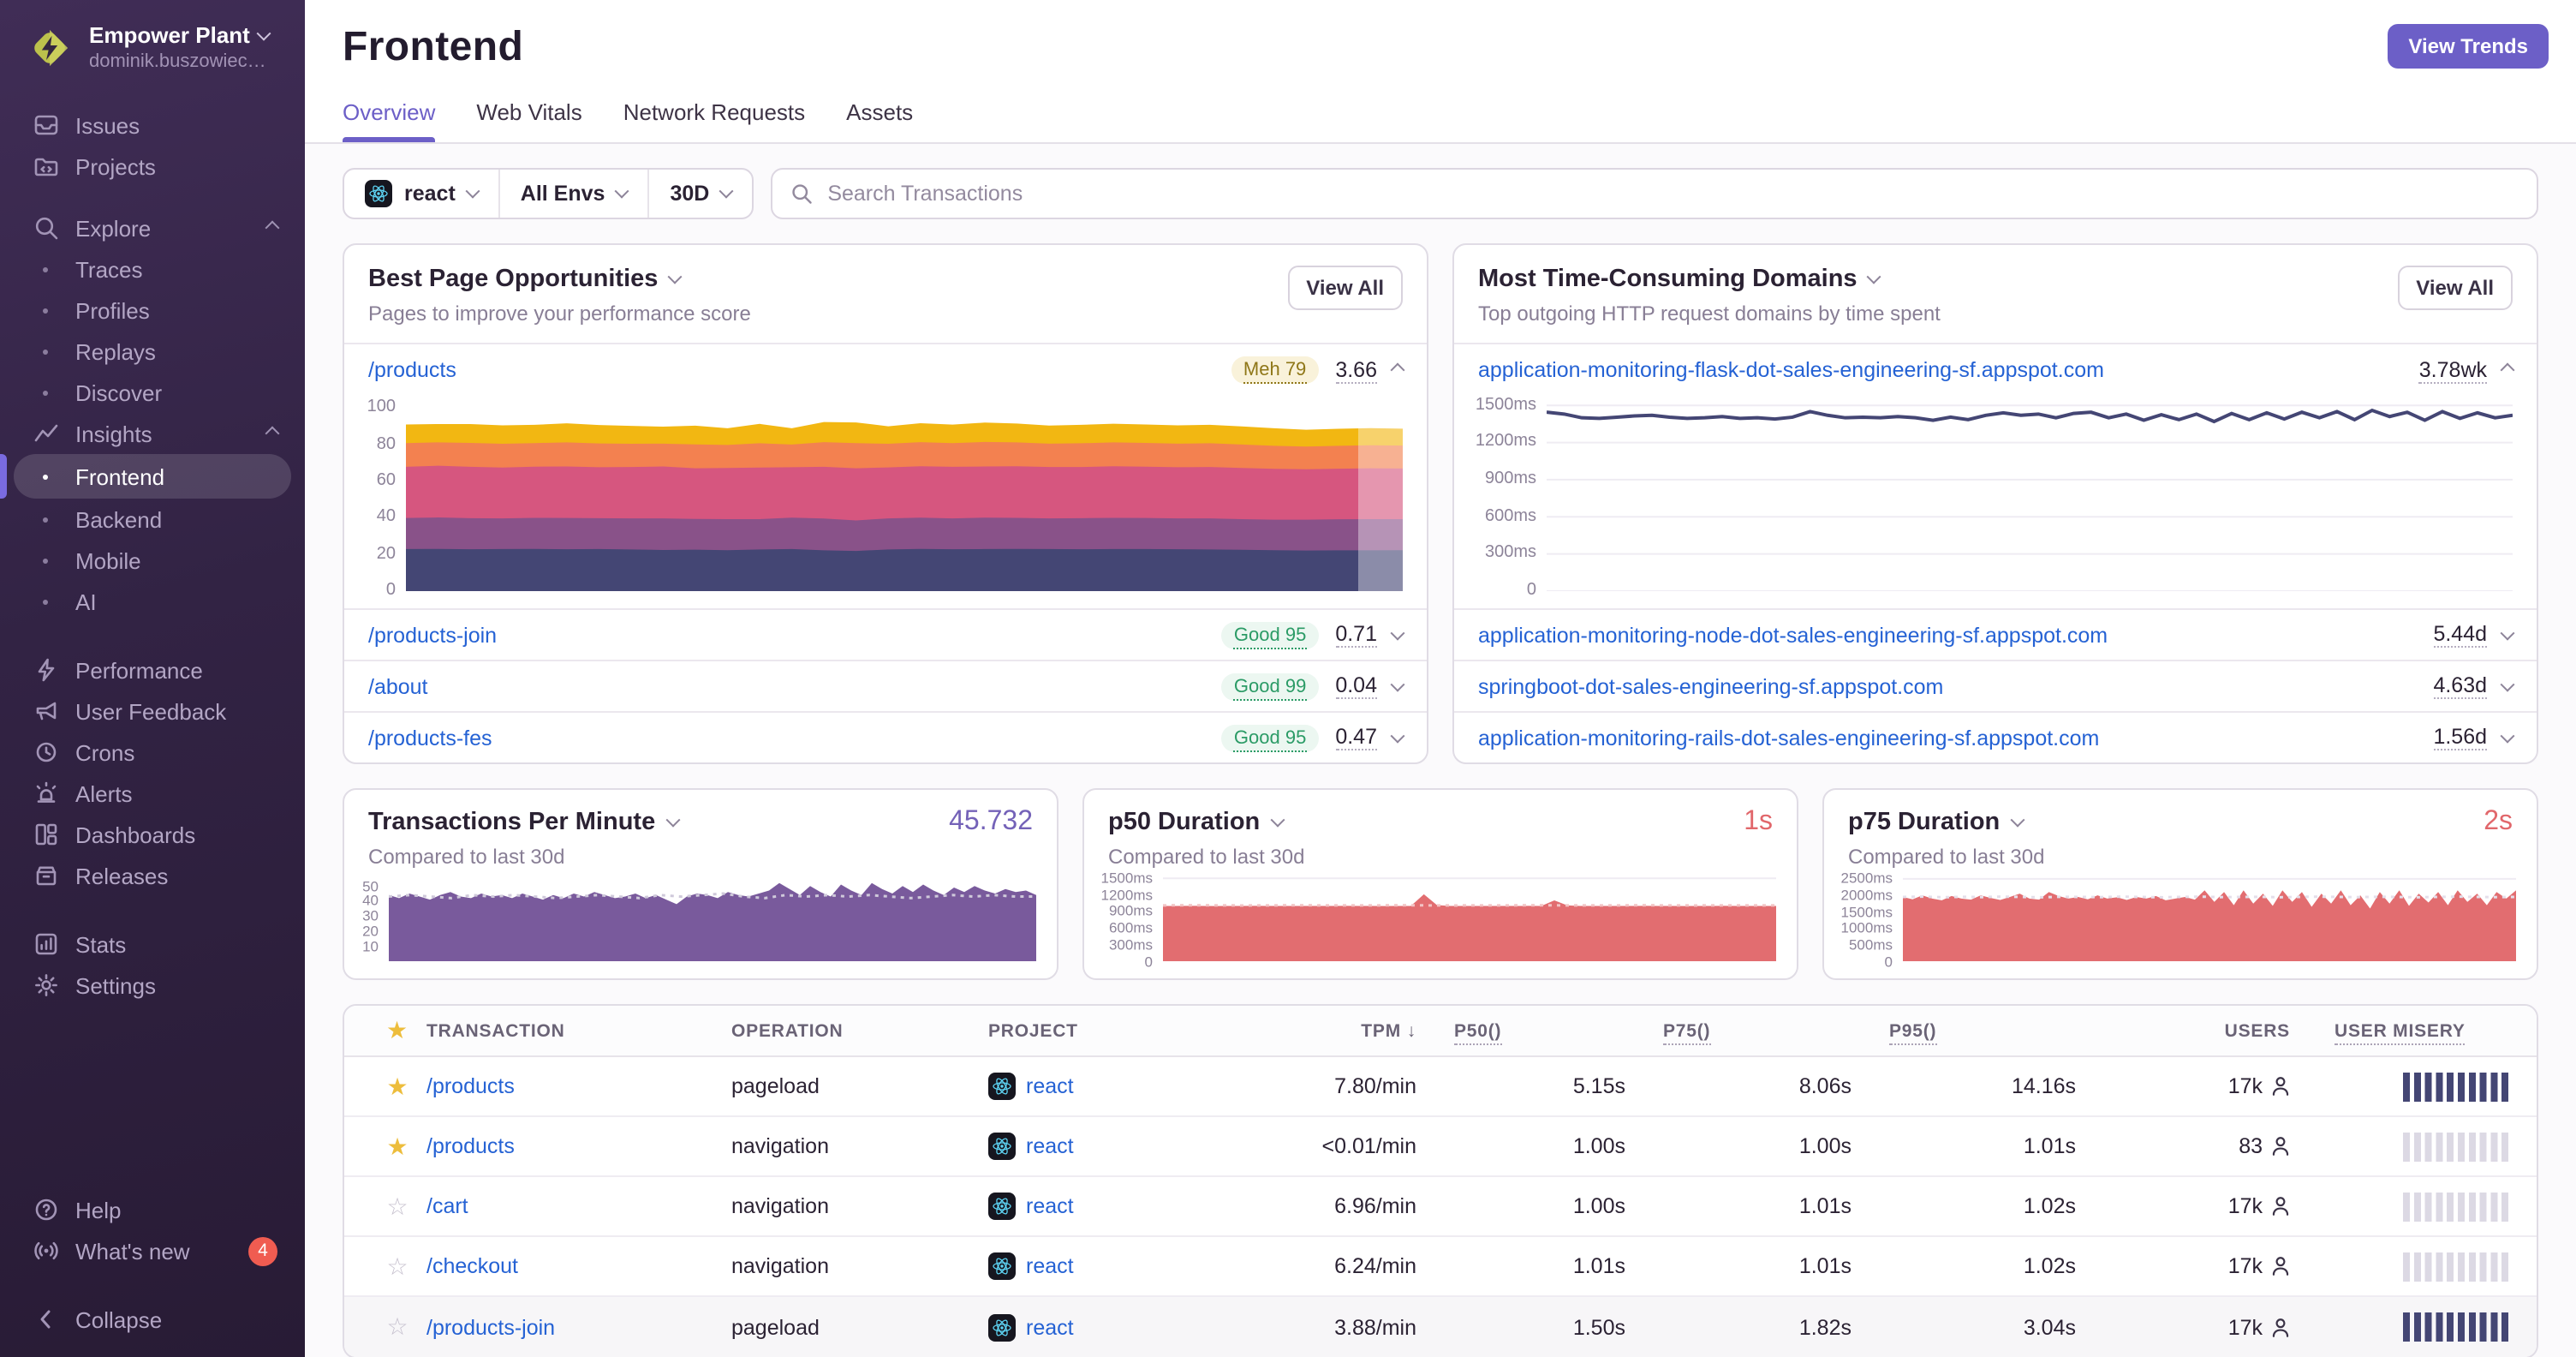 The height and width of the screenshot is (1357, 2576). Describe the element at coordinates (152, 669) in the screenshot. I see `sidebar-item-performance: Performance` at that location.